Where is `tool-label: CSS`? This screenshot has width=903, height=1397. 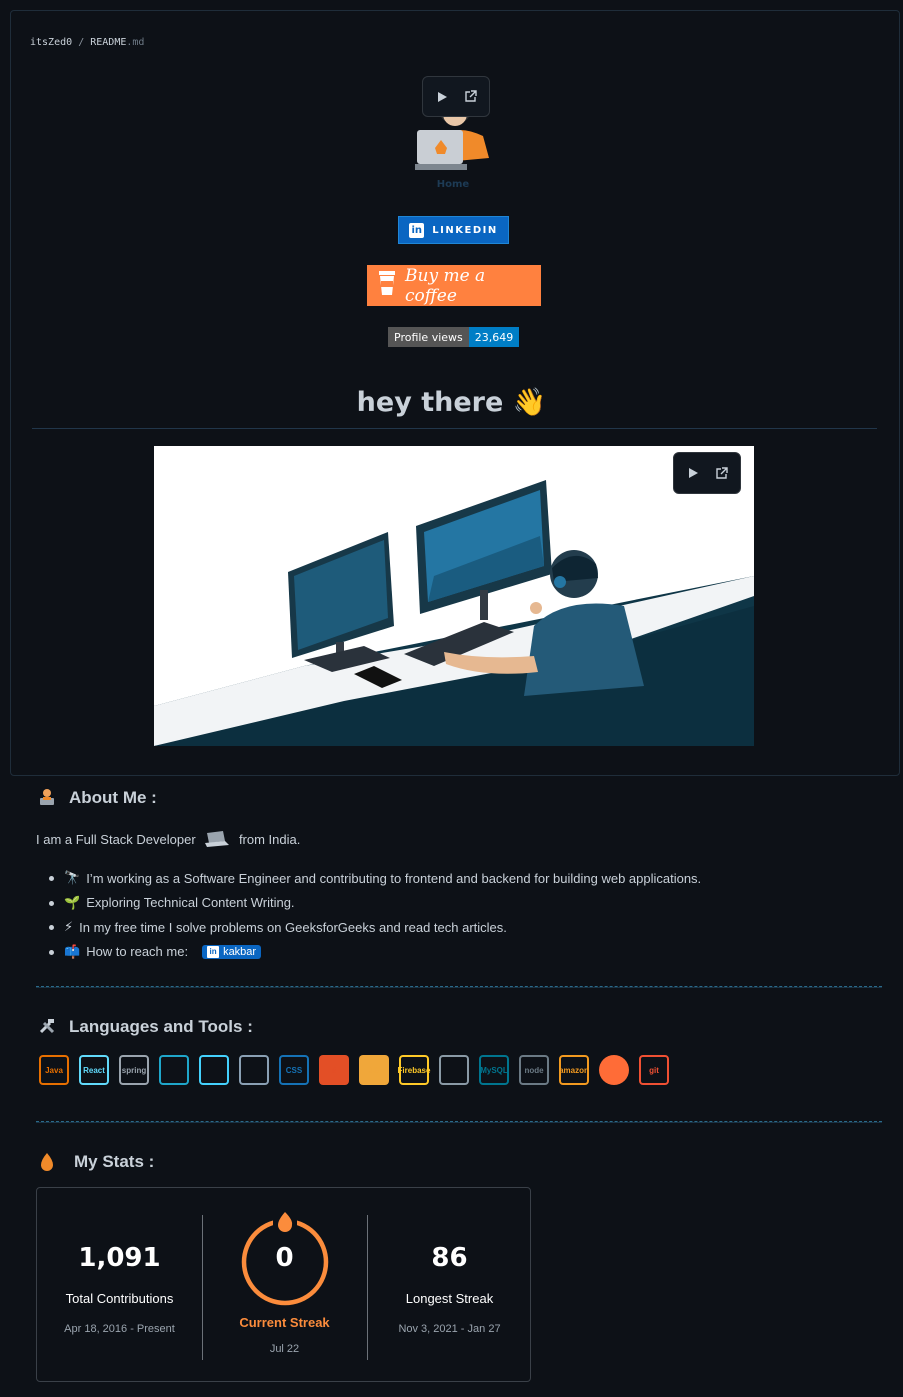
tool-label: CSS is located at coordinates (294, 1070).